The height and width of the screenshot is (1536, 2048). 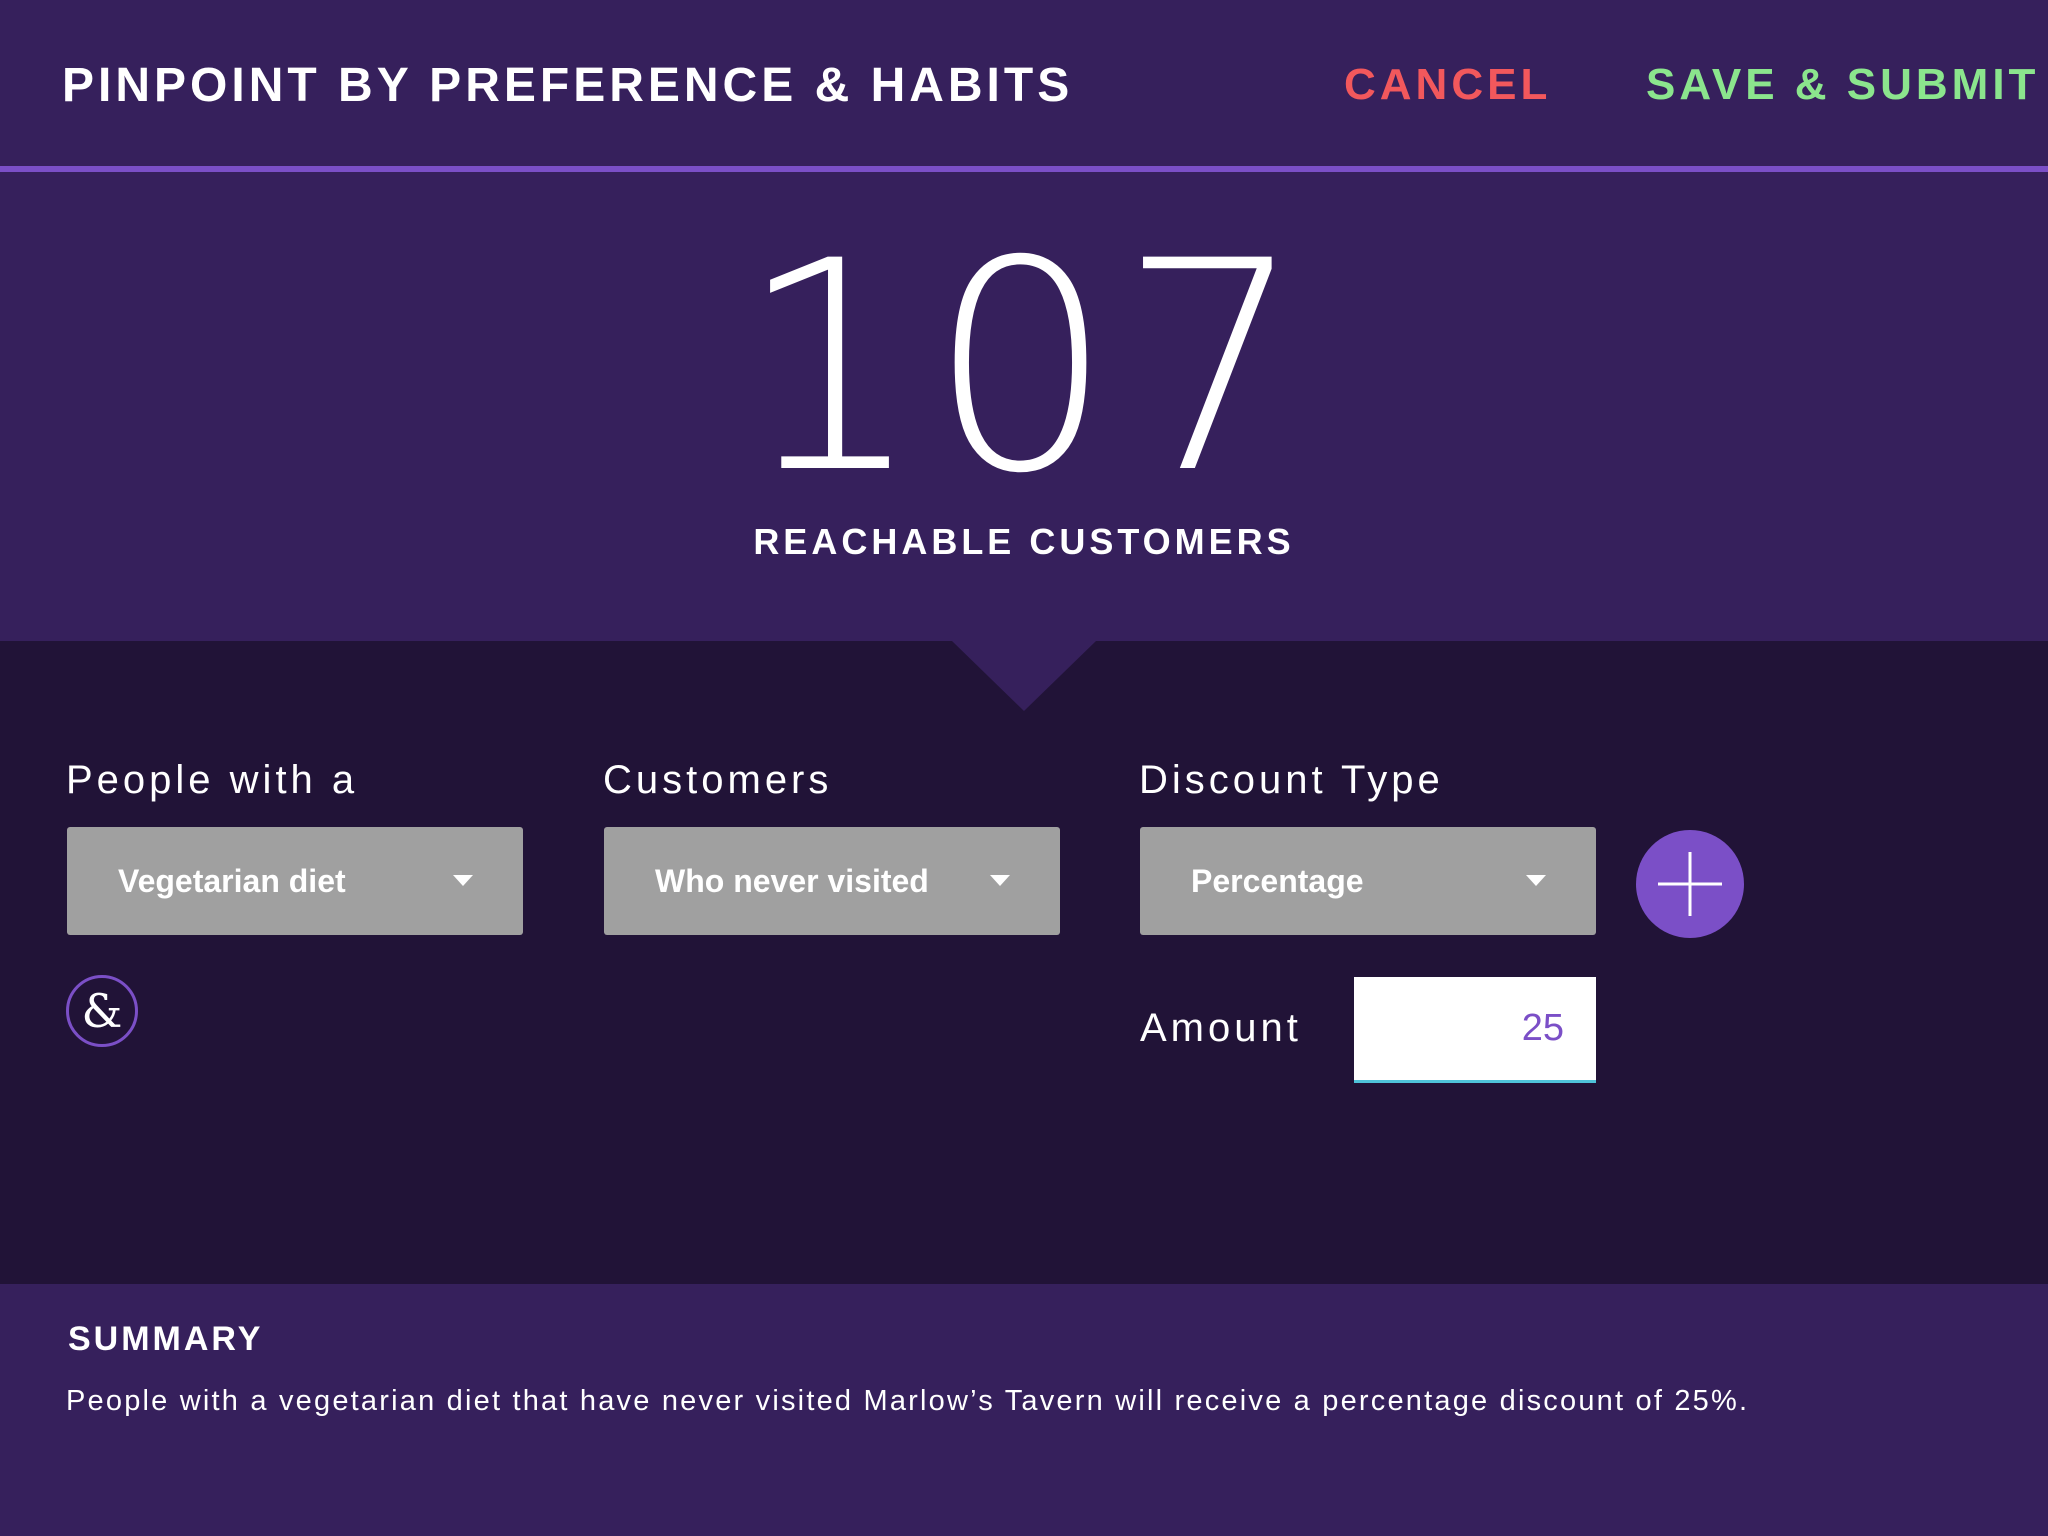 I want to click on ampersand-icon: &, so click(x=102, y=1011).